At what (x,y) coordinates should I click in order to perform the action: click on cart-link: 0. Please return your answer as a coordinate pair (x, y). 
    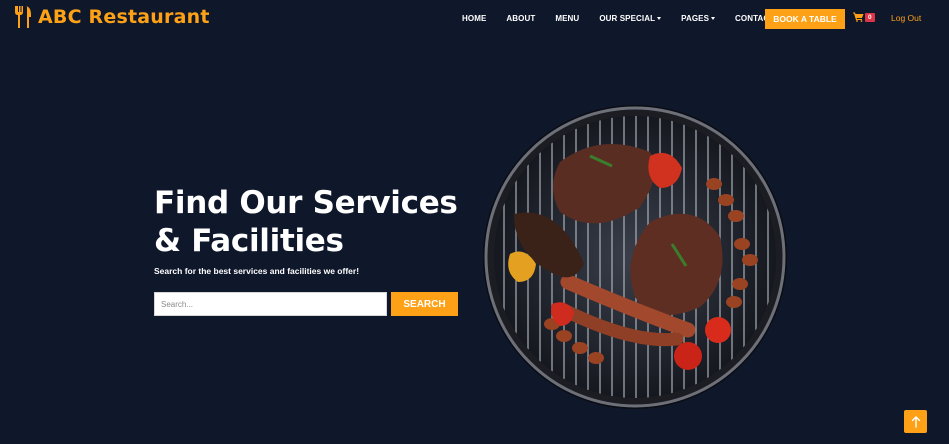
    Looking at the image, I should click on (864, 17).